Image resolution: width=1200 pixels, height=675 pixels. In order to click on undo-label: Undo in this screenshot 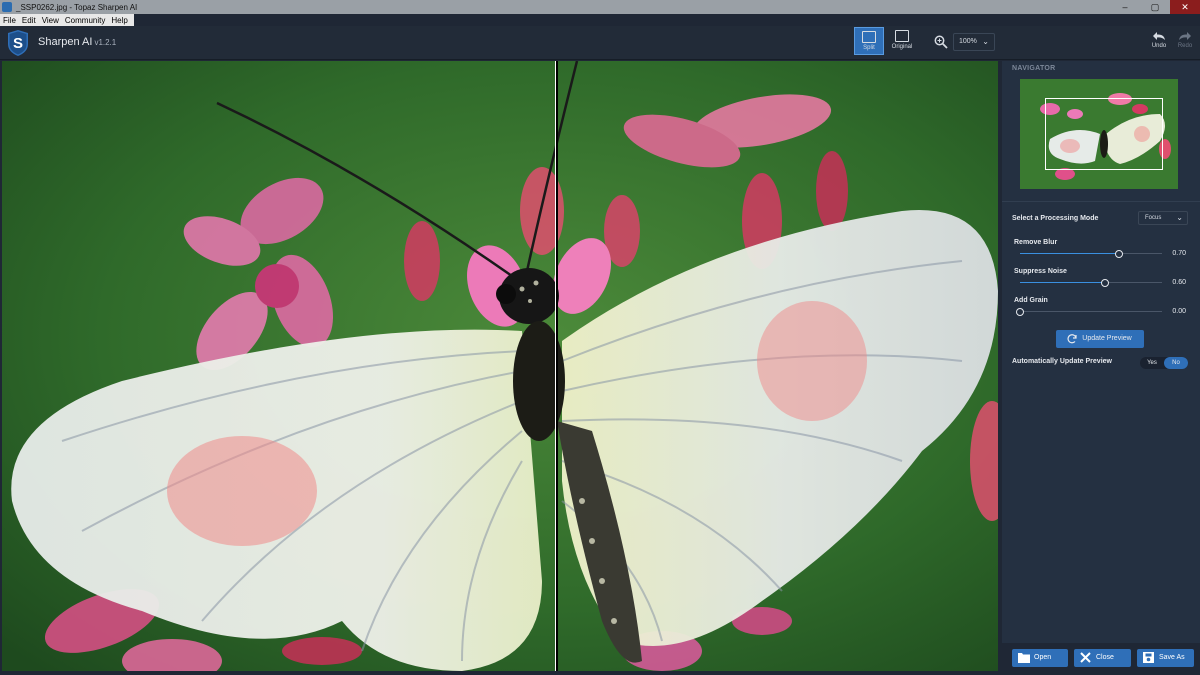, I will do `click(1159, 46)`.